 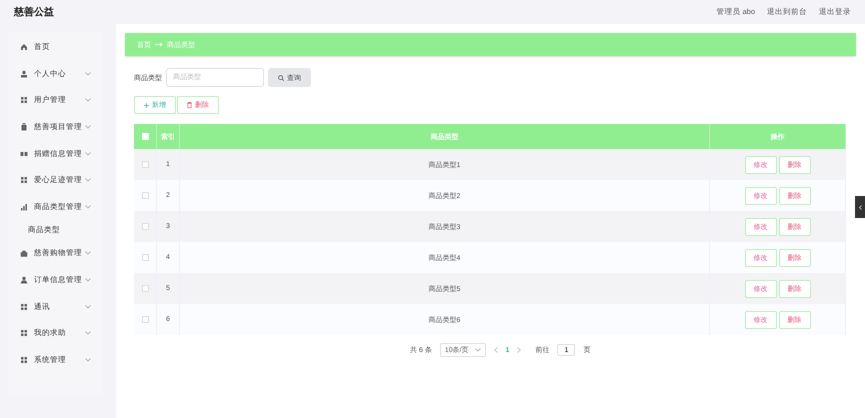 I want to click on arrow-right-icon, so click(x=159, y=44).